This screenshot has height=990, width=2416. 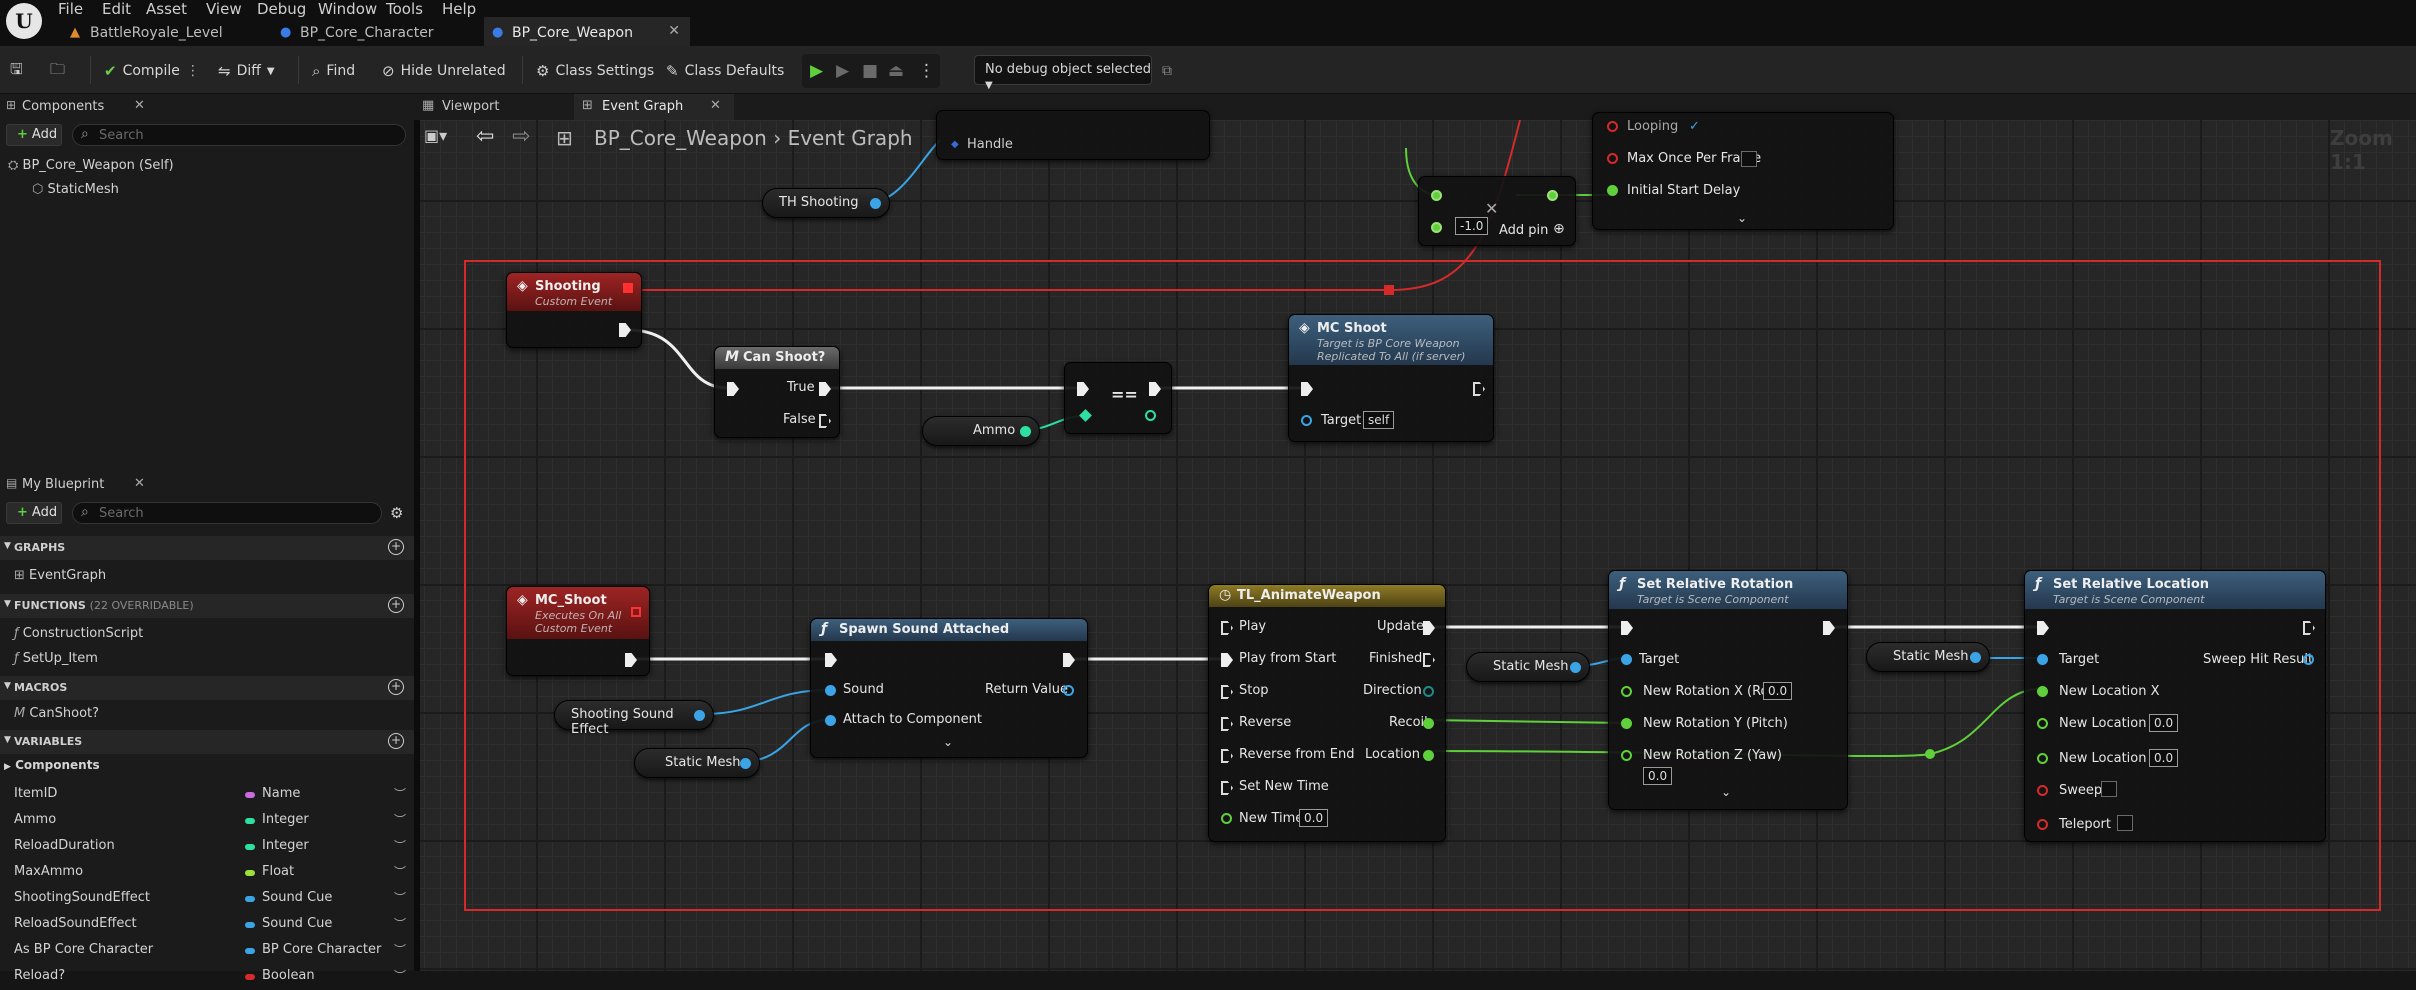 What do you see at coordinates (981, 431) in the screenshot?
I see `ammo-getter: Ammo` at bounding box center [981, 431].